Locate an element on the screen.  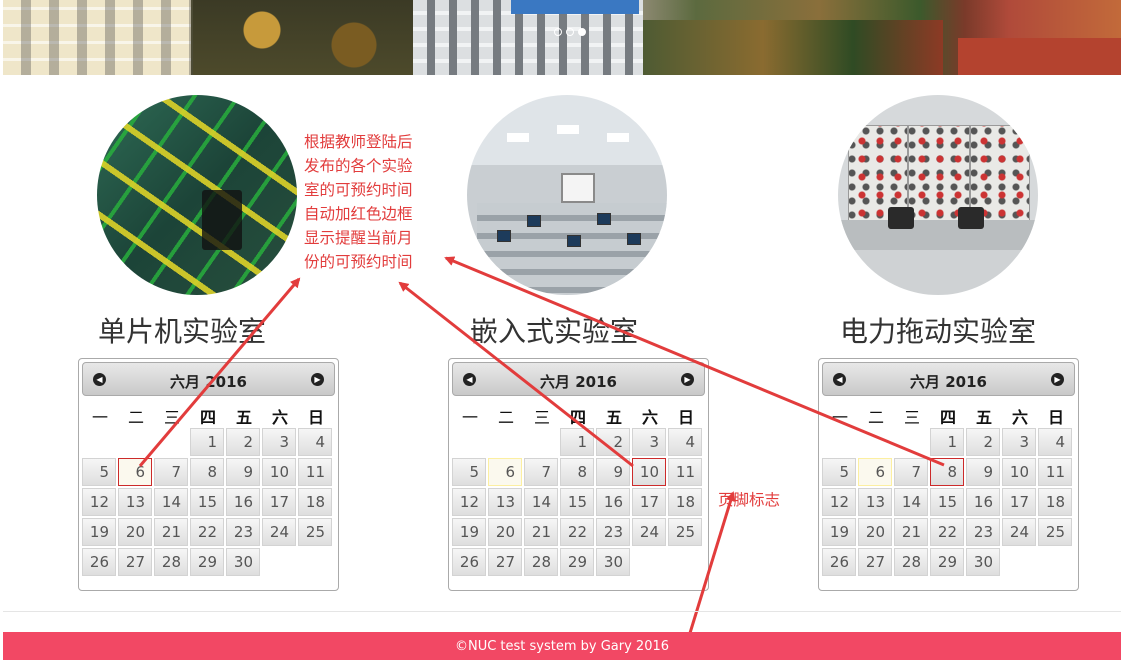
lab-image-electric-drive is located at coordinates (938, 195).